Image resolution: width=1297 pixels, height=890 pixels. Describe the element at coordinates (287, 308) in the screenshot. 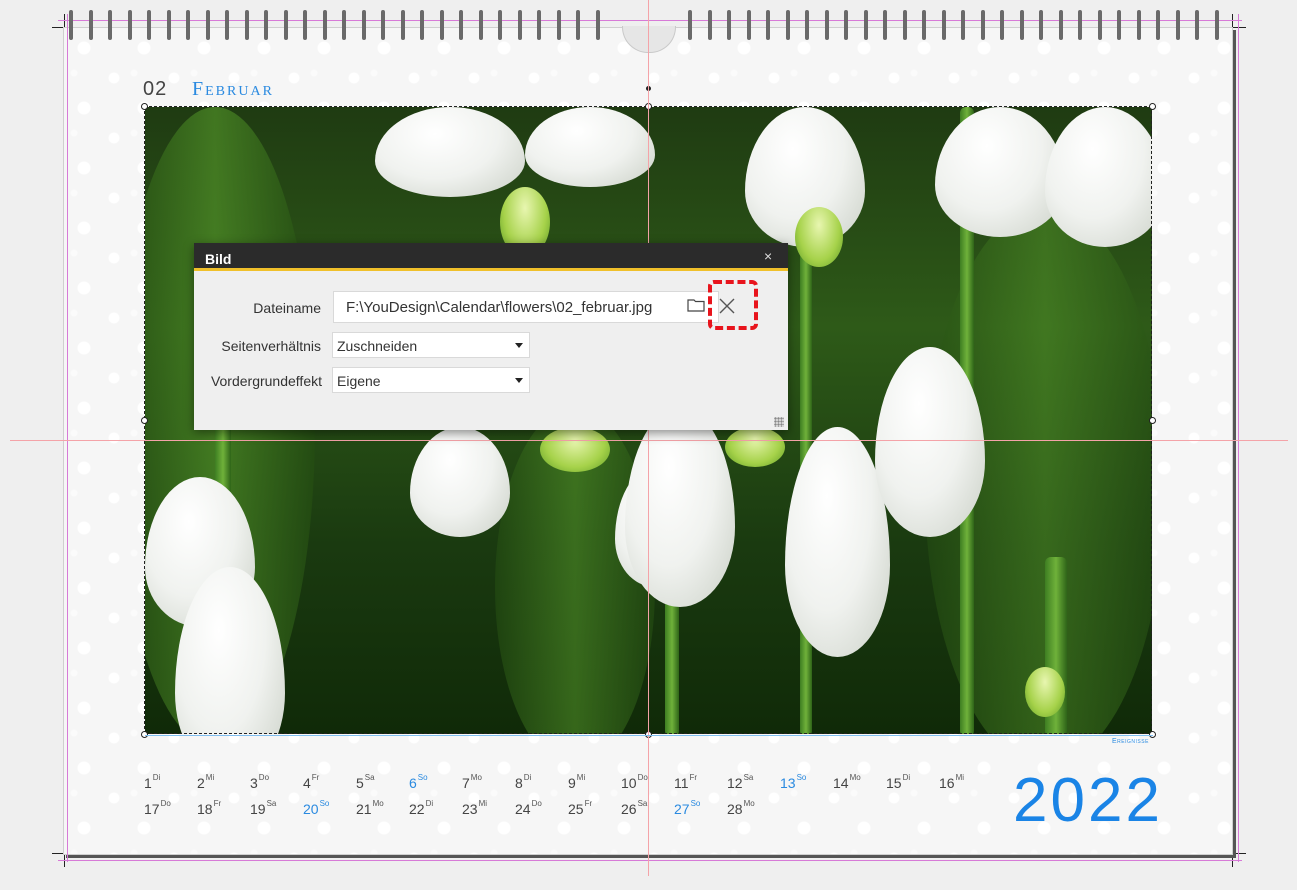

I see `filename-label: Dateiname` at that location.